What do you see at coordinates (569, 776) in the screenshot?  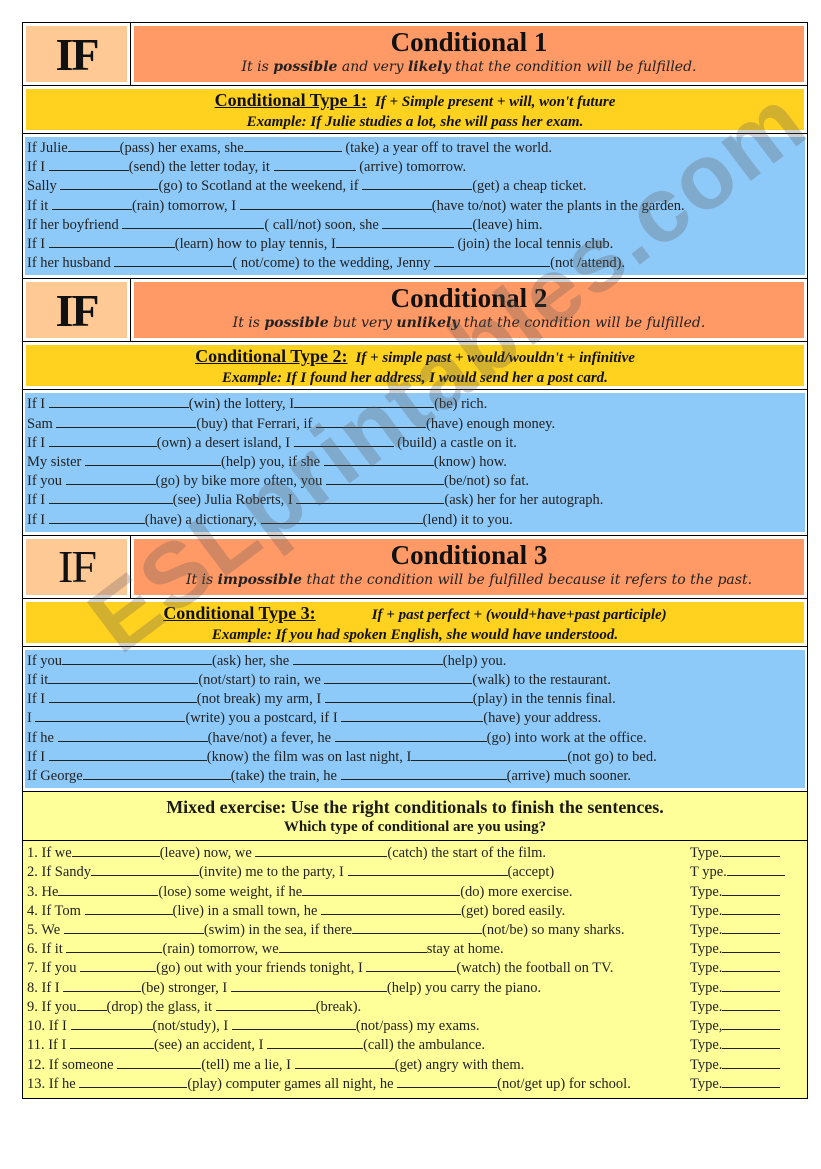 I see `sentence-text: (arrive) much sooner.` at bounding box center [569, 776].